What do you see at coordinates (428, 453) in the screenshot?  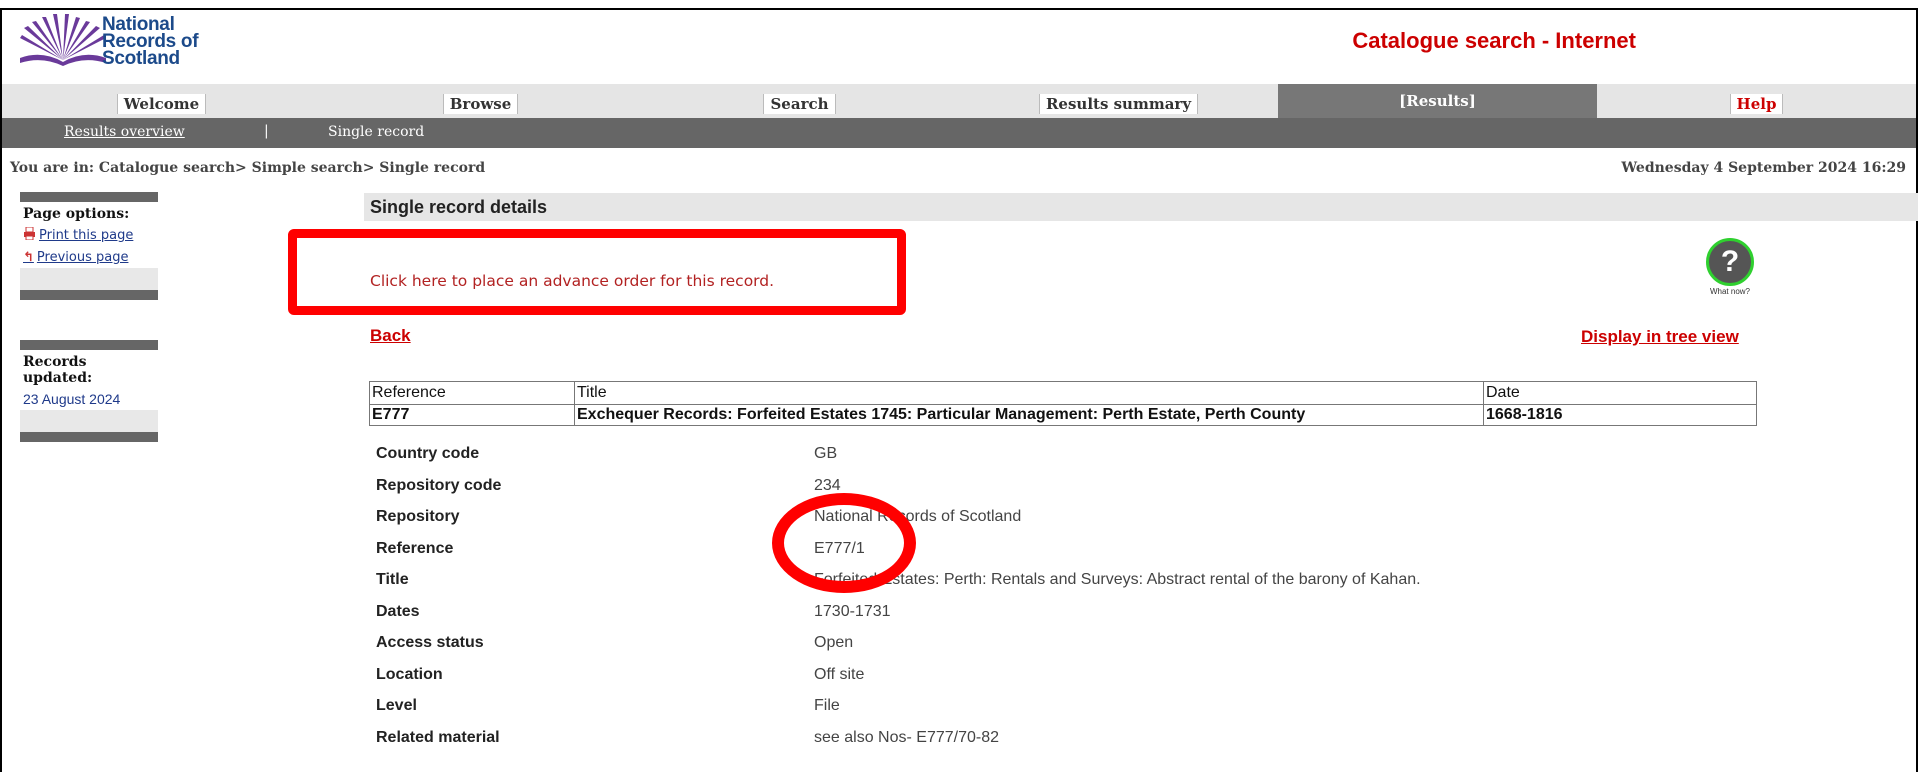 I see `detail-label: Country code` at bounding box center [428, 453].